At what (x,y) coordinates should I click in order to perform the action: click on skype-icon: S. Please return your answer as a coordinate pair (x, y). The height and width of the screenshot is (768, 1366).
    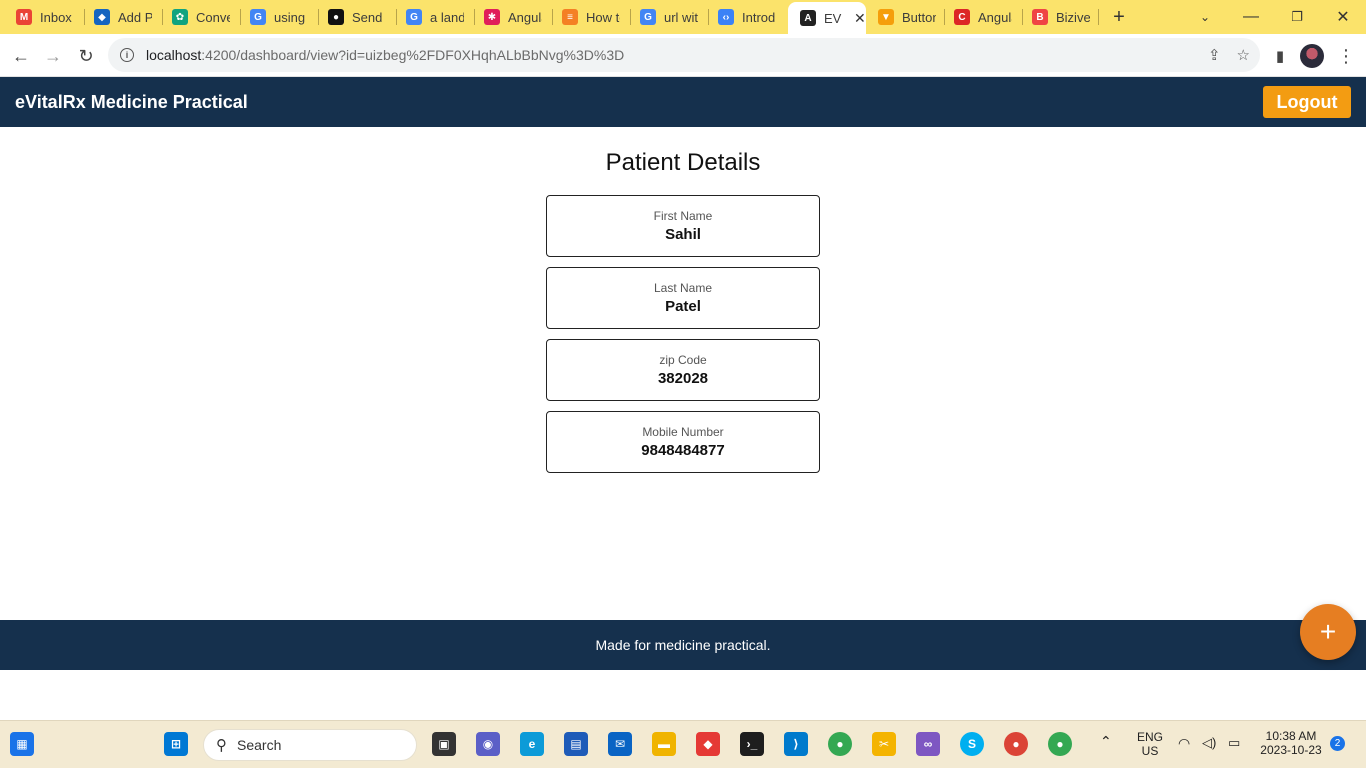
    Looking at the image, I should click on (972, 744).